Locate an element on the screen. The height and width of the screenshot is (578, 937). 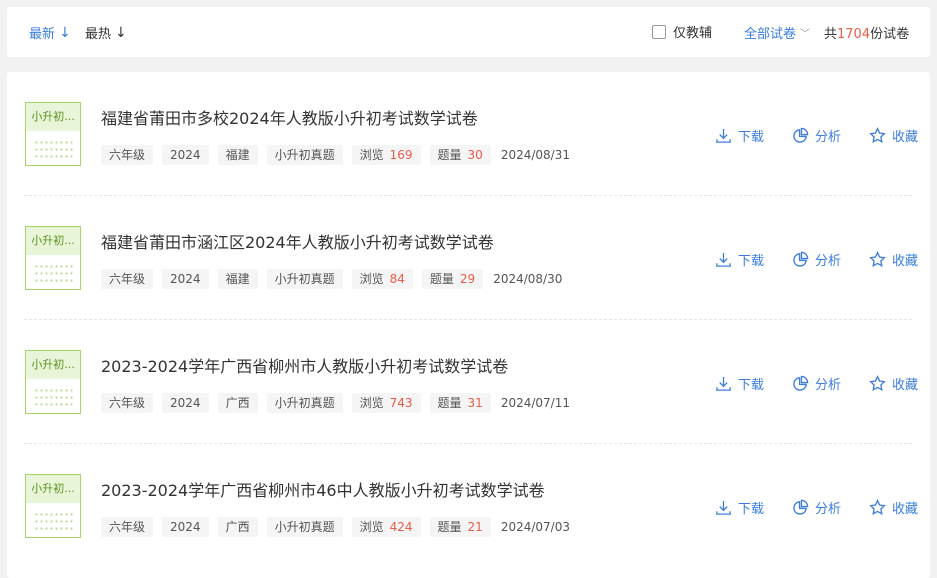
views-count: 743 is located at coordinates (401, 403).